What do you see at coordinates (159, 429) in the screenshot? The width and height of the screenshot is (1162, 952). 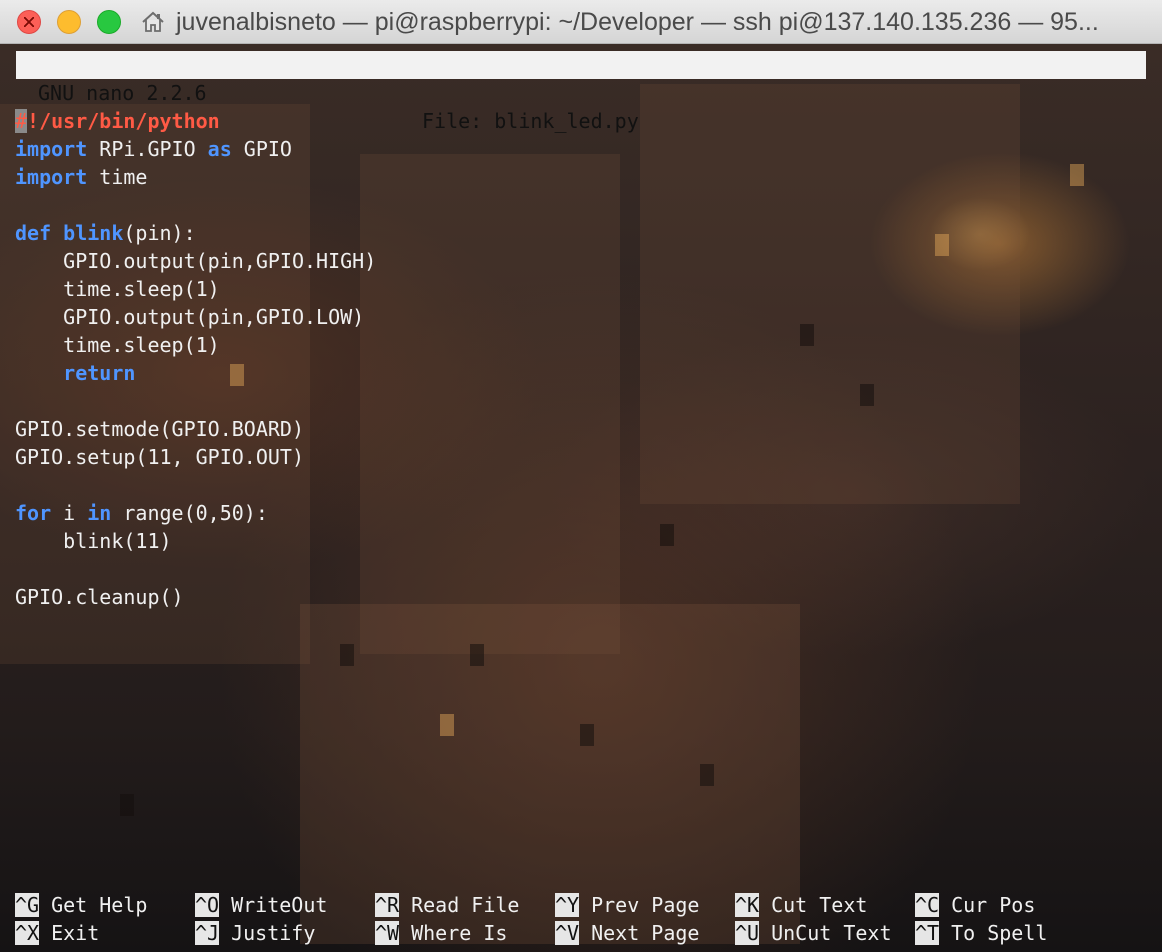 I see `code-token: GPIO.setmode(GPIO.BOARD)` at bounding box center [159, 429].